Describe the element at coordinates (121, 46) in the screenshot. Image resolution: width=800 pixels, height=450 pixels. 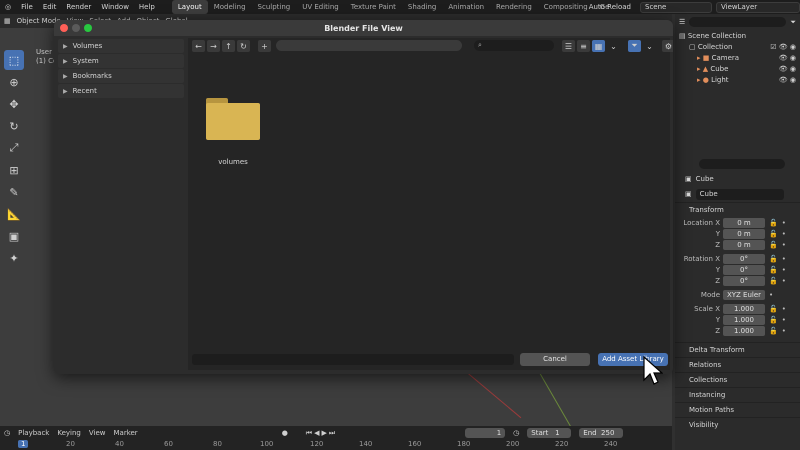
I see `sidebar-item-volumes: ▶ Volumes` at that location.